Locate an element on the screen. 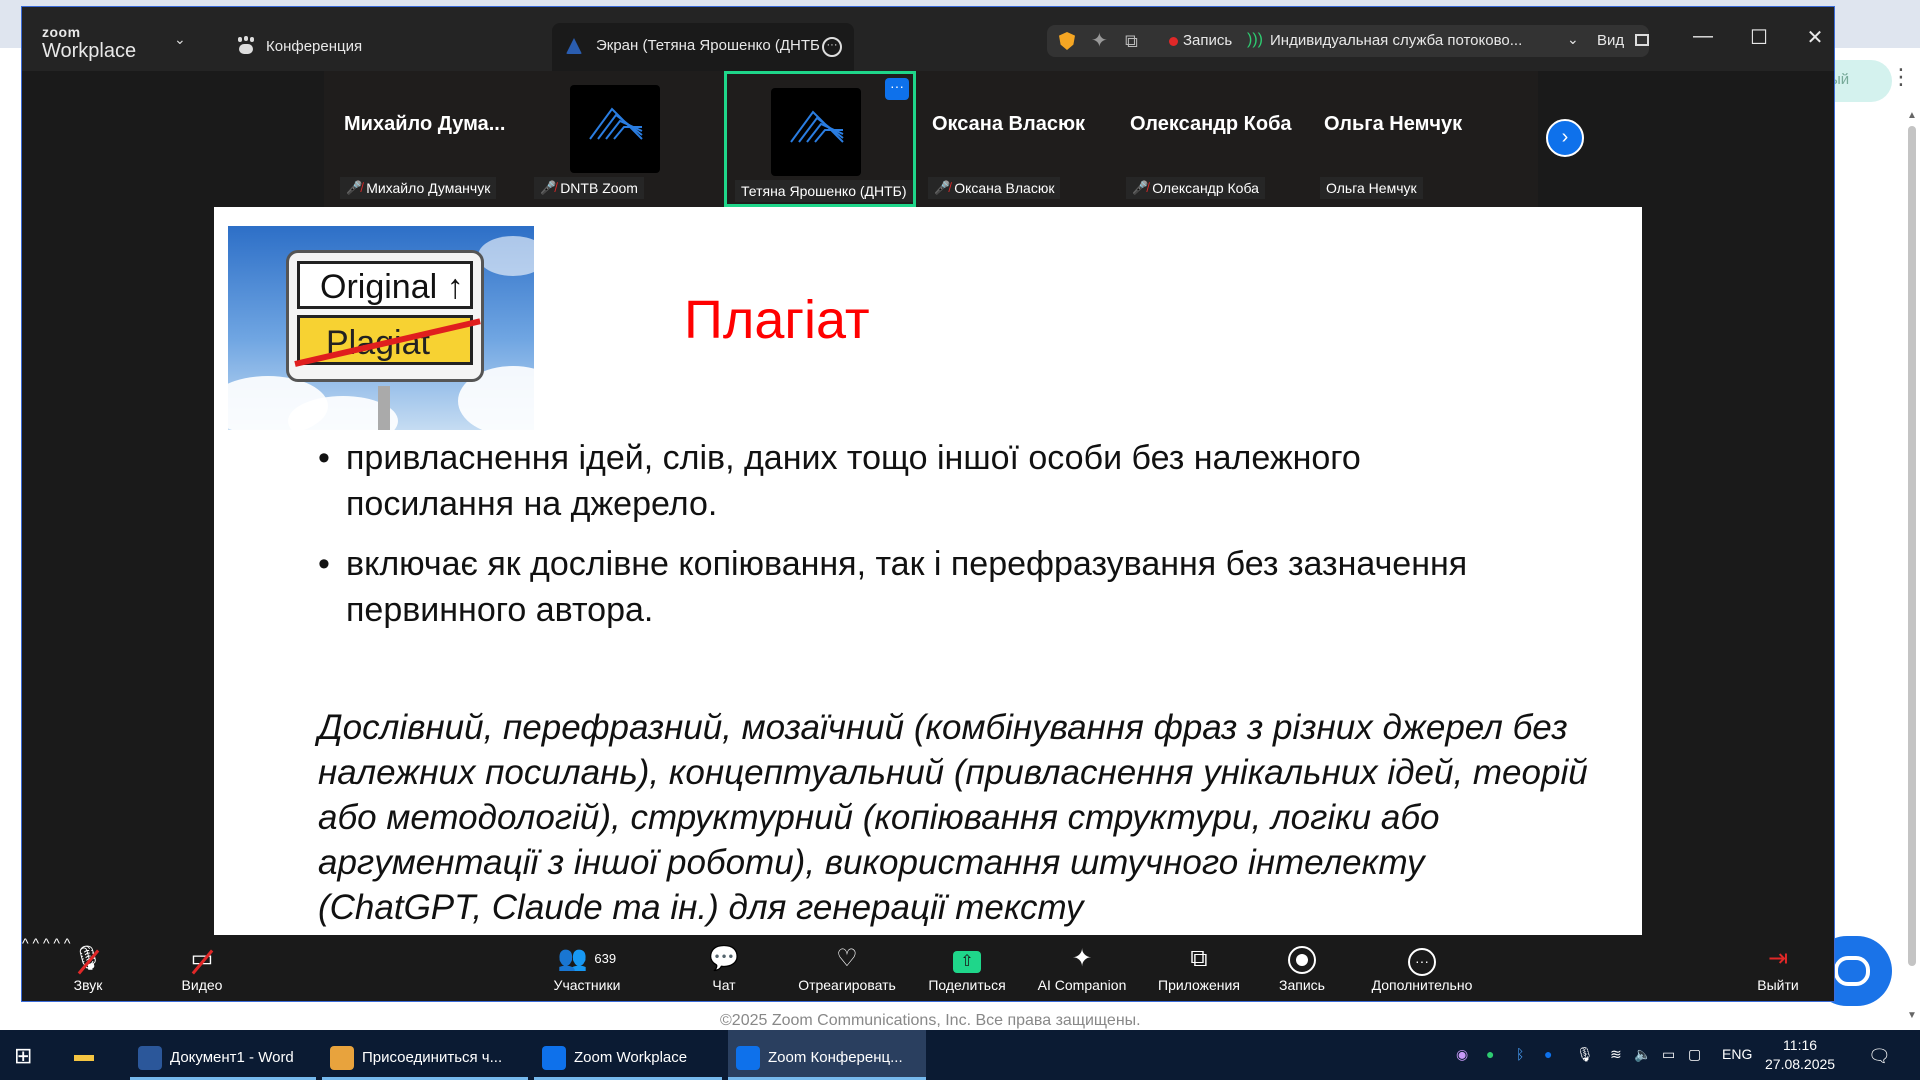 Image resolution: width=1920 pixels, height=1080 pixels. more-button: ··· Дополнительно is located at coordinates (1422, 968).